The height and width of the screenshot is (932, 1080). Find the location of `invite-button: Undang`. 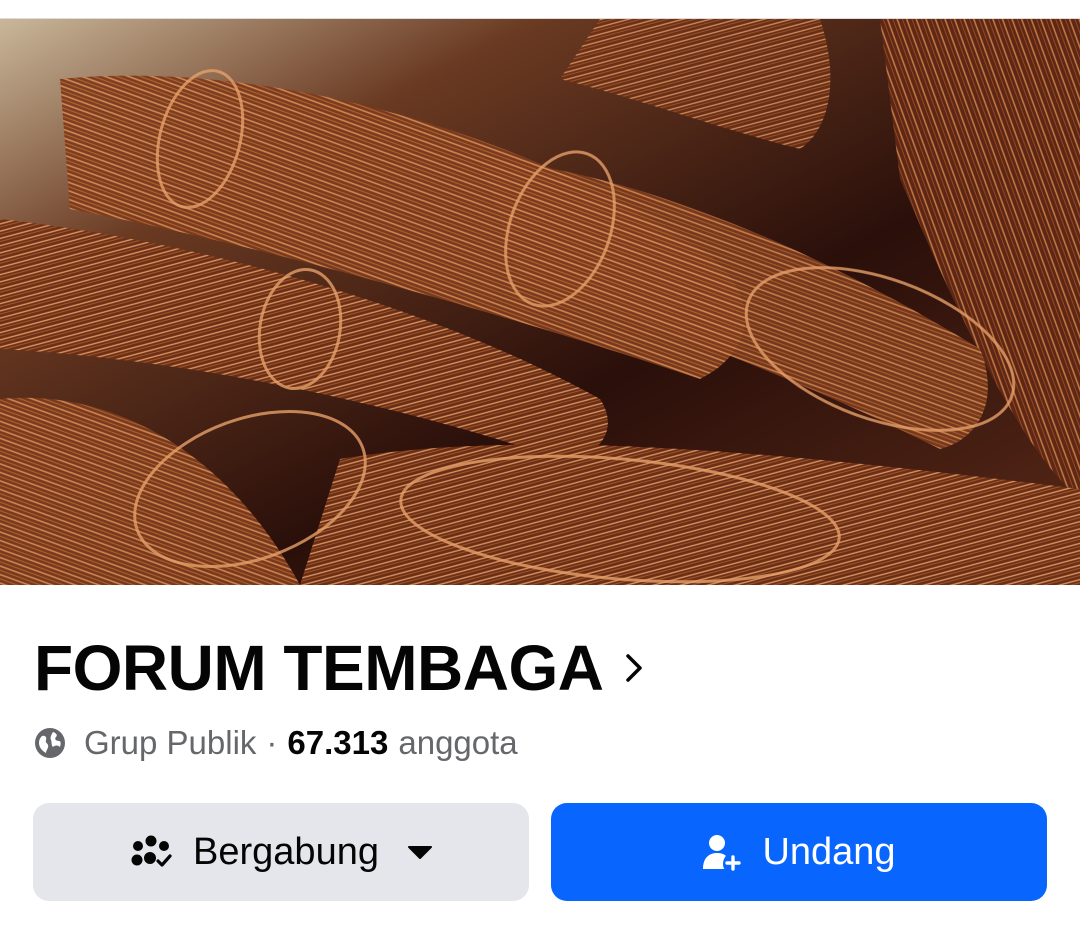

invite-button: Undang is located at coordinates (799, 852).